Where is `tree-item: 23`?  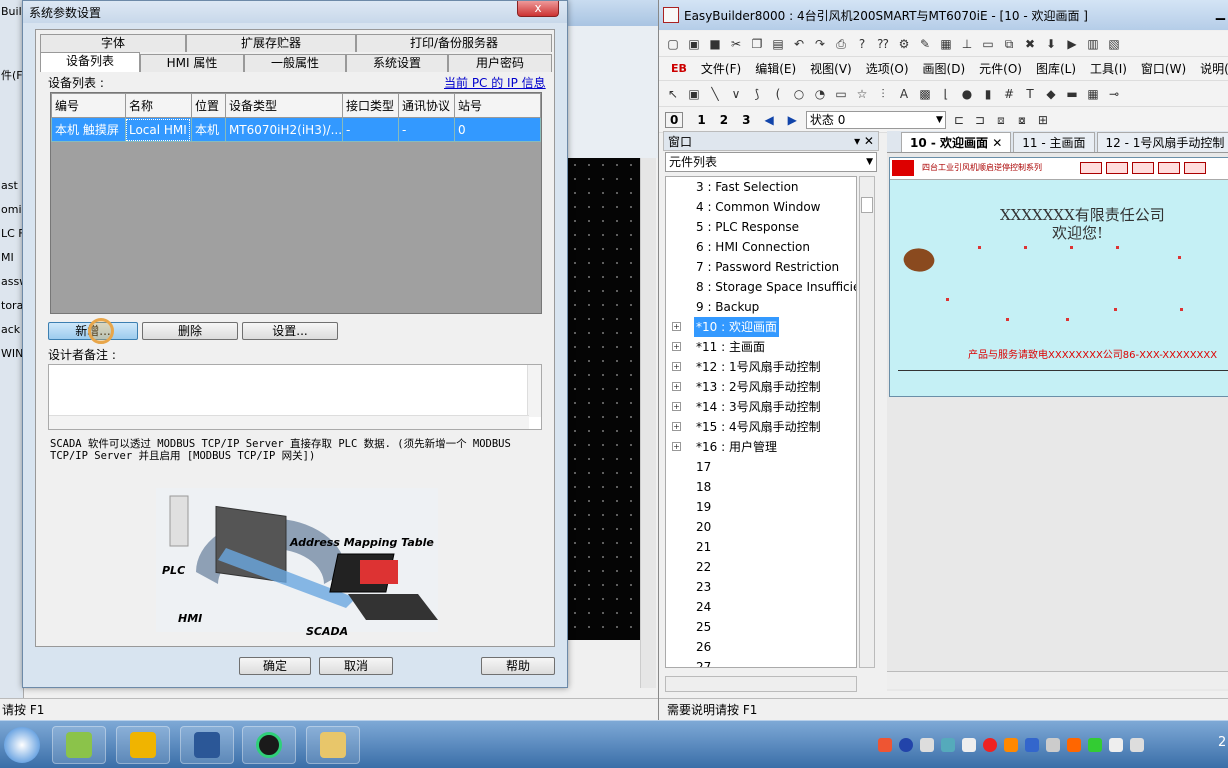 tree-item: 23 is located at coordinates (761, 587).